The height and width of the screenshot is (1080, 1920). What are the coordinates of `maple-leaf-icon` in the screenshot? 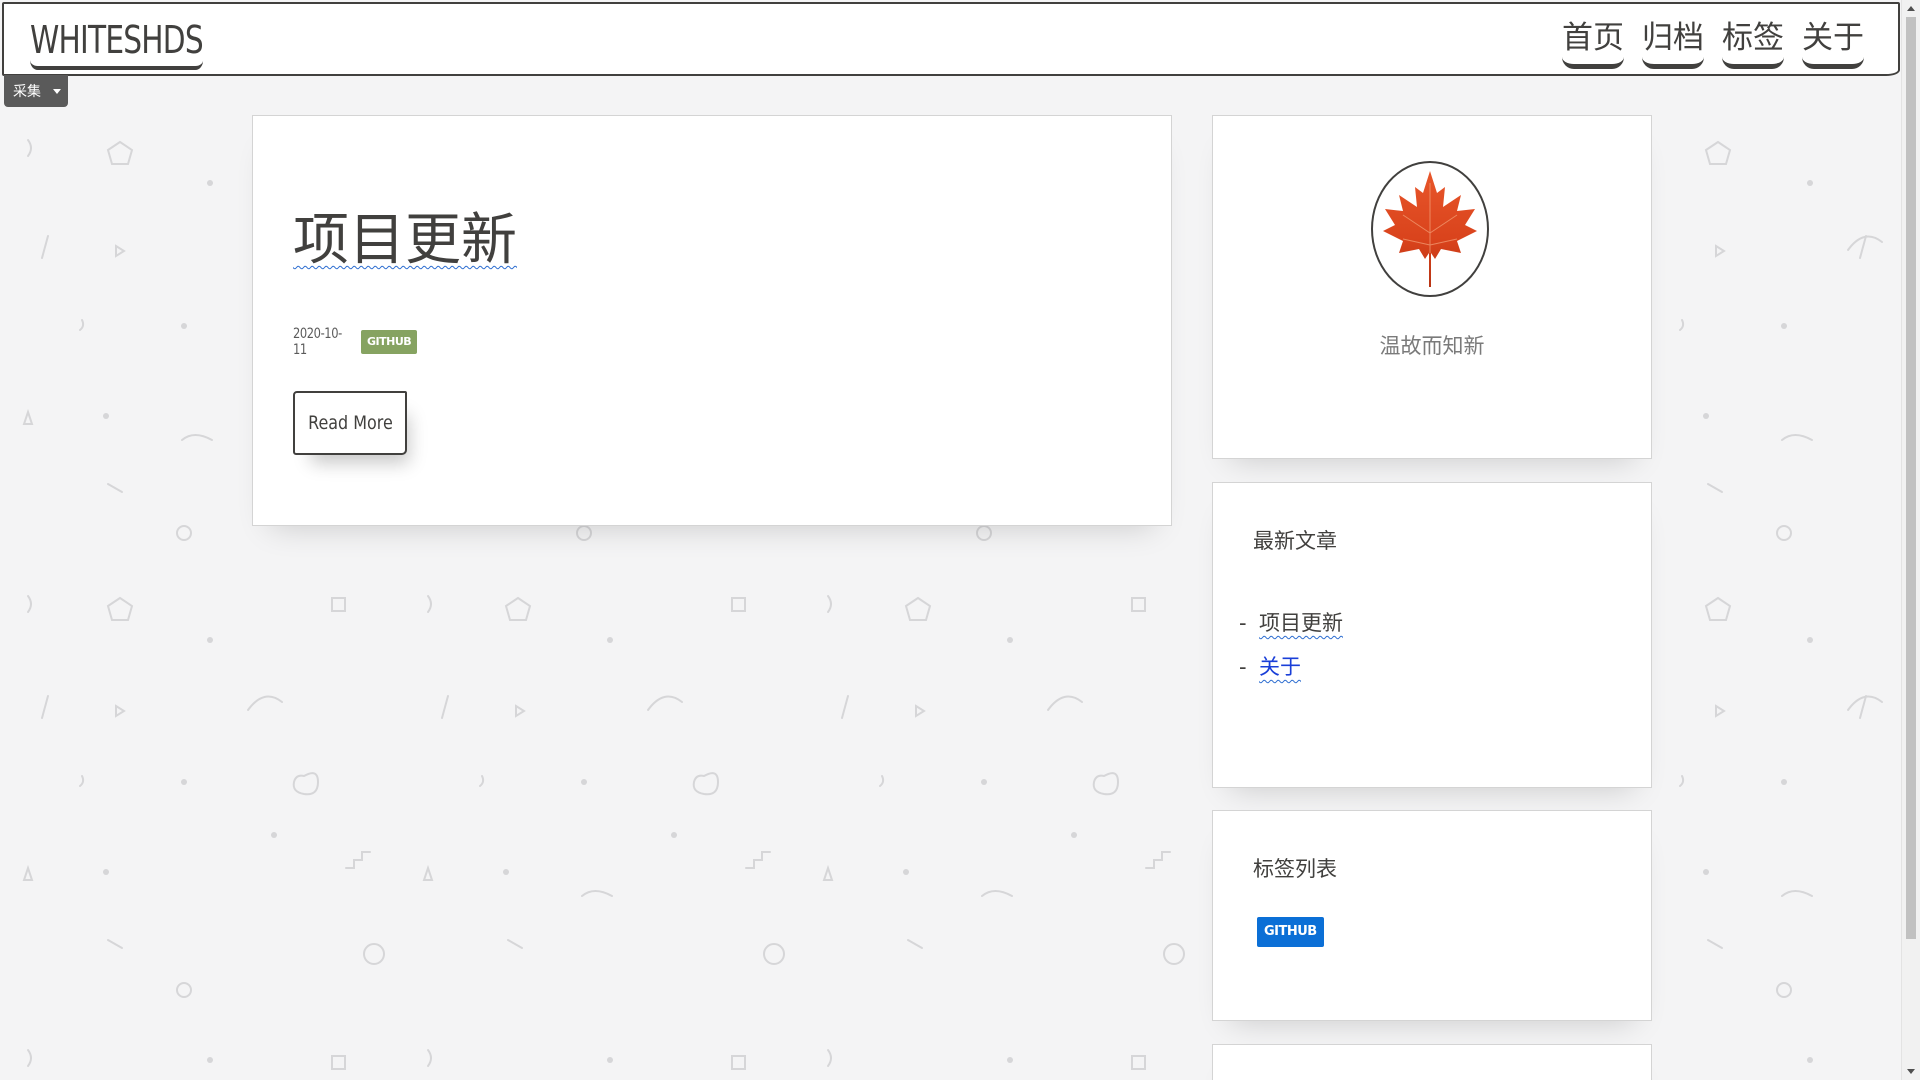 It's located at (1430, 229).